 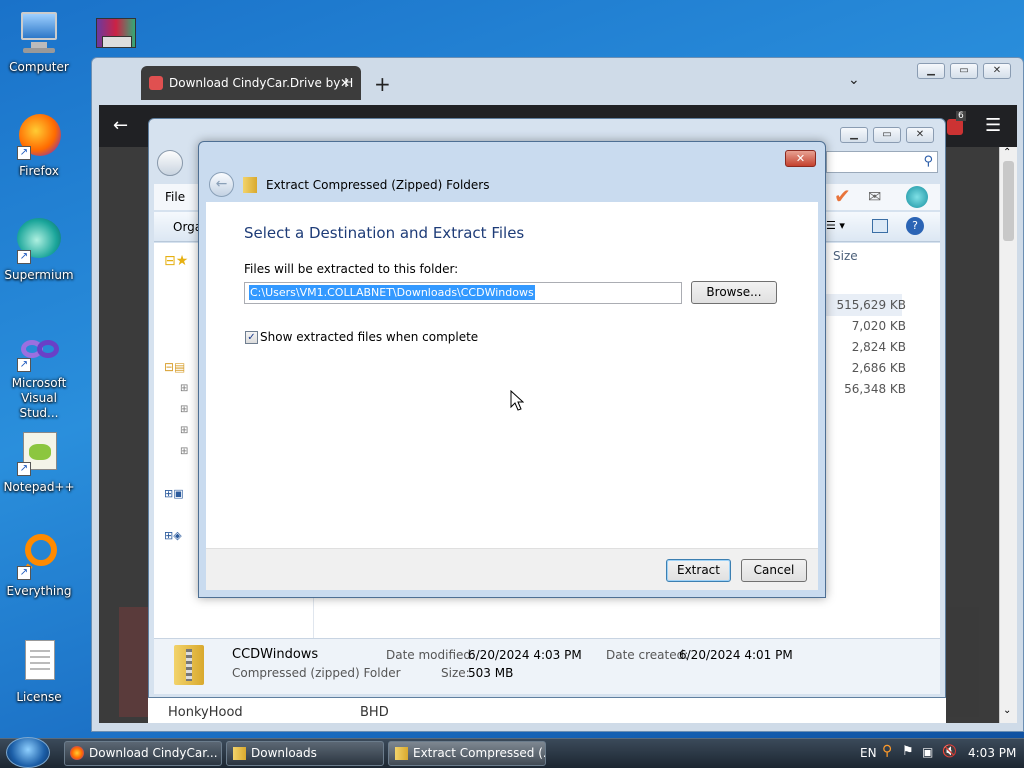 I want to click on path-label: Files will be extracted to this folder:, so click(x=351, y=269).